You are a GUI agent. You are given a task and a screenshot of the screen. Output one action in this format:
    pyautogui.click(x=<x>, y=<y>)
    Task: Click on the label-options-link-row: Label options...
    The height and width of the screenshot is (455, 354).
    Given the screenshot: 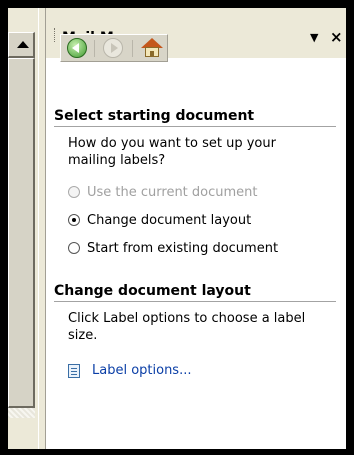 What is the action you would take?
    pyautogui.click(x=129, y=370)
    